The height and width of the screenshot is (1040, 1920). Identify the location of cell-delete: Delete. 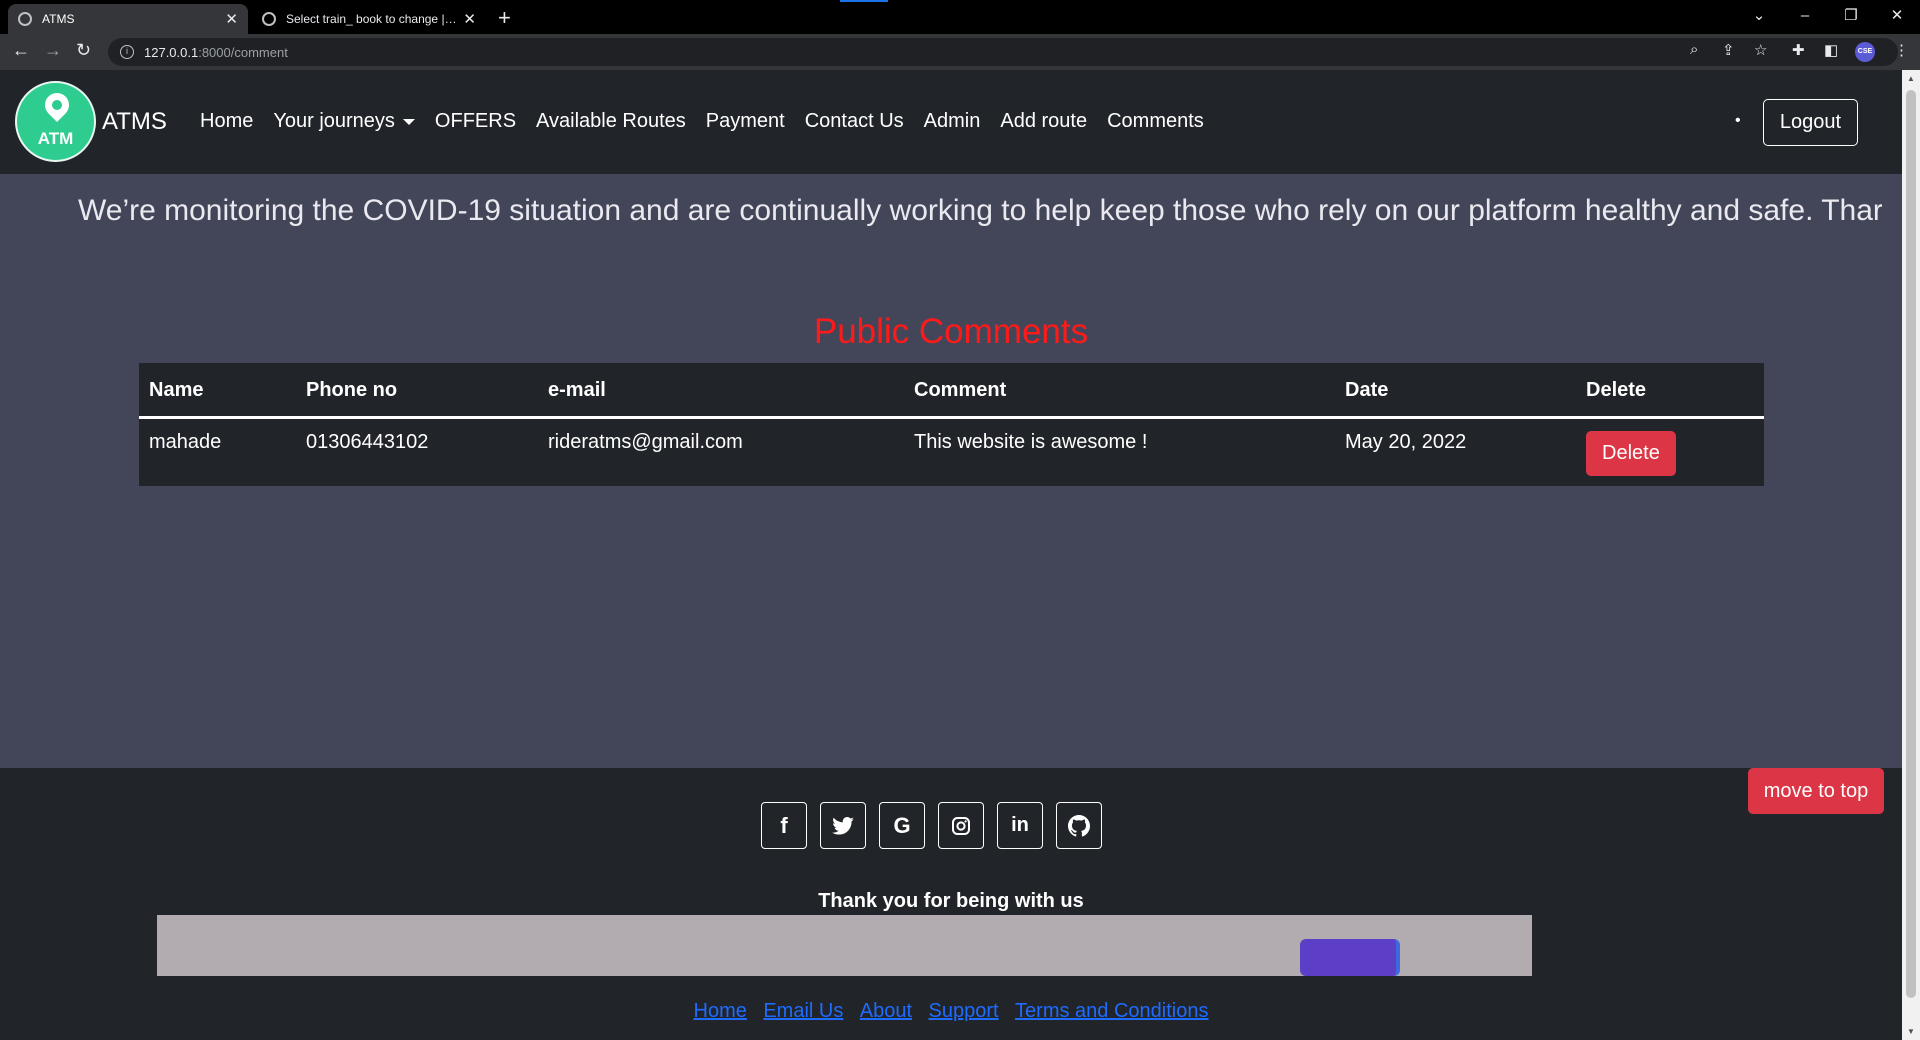
(1670, 452).